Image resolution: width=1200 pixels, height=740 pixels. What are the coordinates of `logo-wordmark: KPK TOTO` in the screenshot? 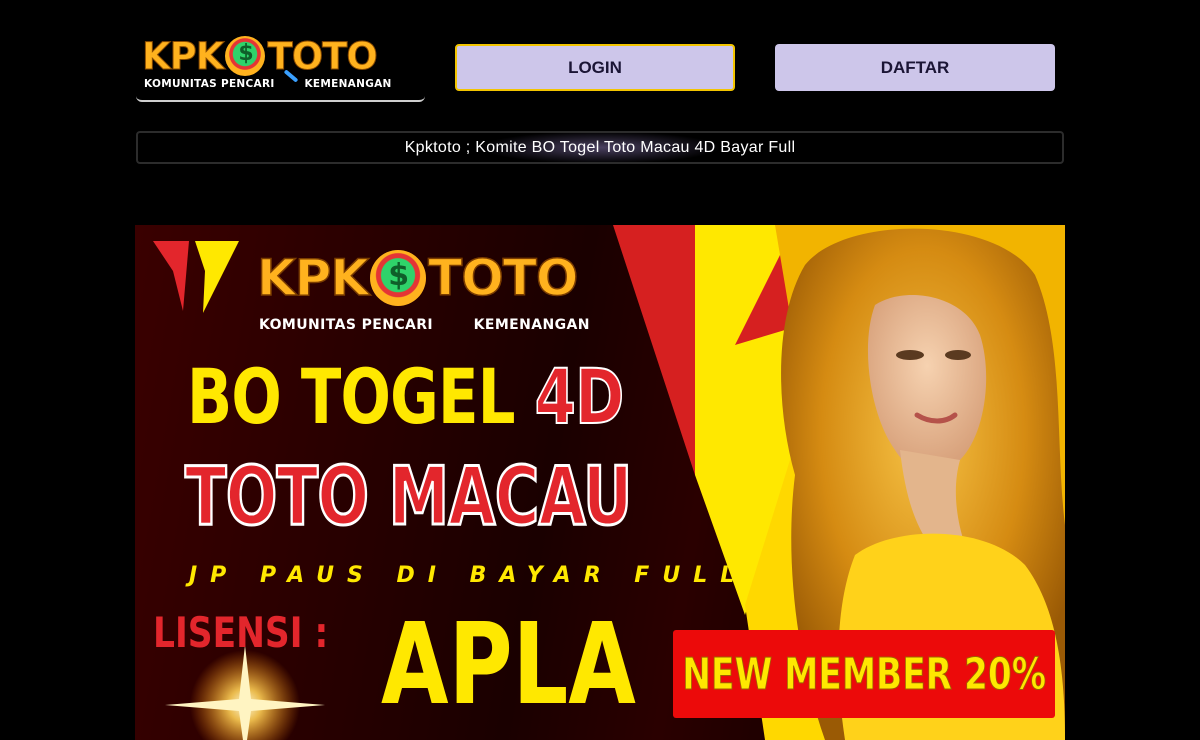 It's located at (259, 56).